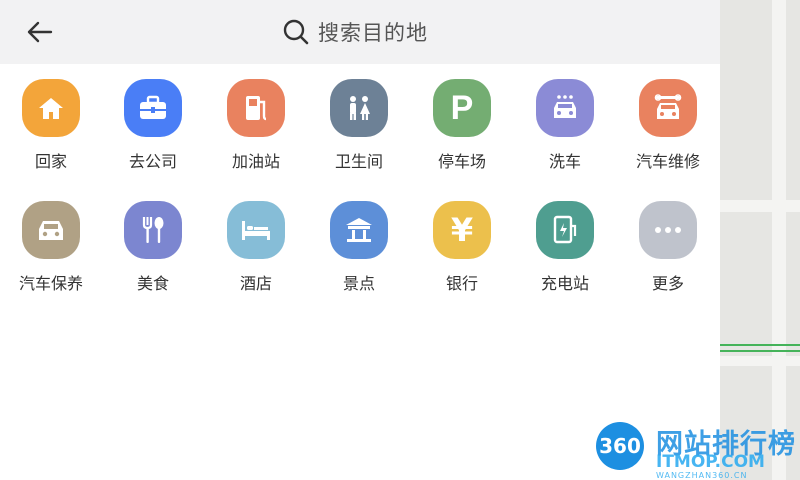 The image size is (800, 480). What do you see at coordinates (153, 230) in the screenshot?
I see `fork-spoon-icon` at bounding box center [153, 230].